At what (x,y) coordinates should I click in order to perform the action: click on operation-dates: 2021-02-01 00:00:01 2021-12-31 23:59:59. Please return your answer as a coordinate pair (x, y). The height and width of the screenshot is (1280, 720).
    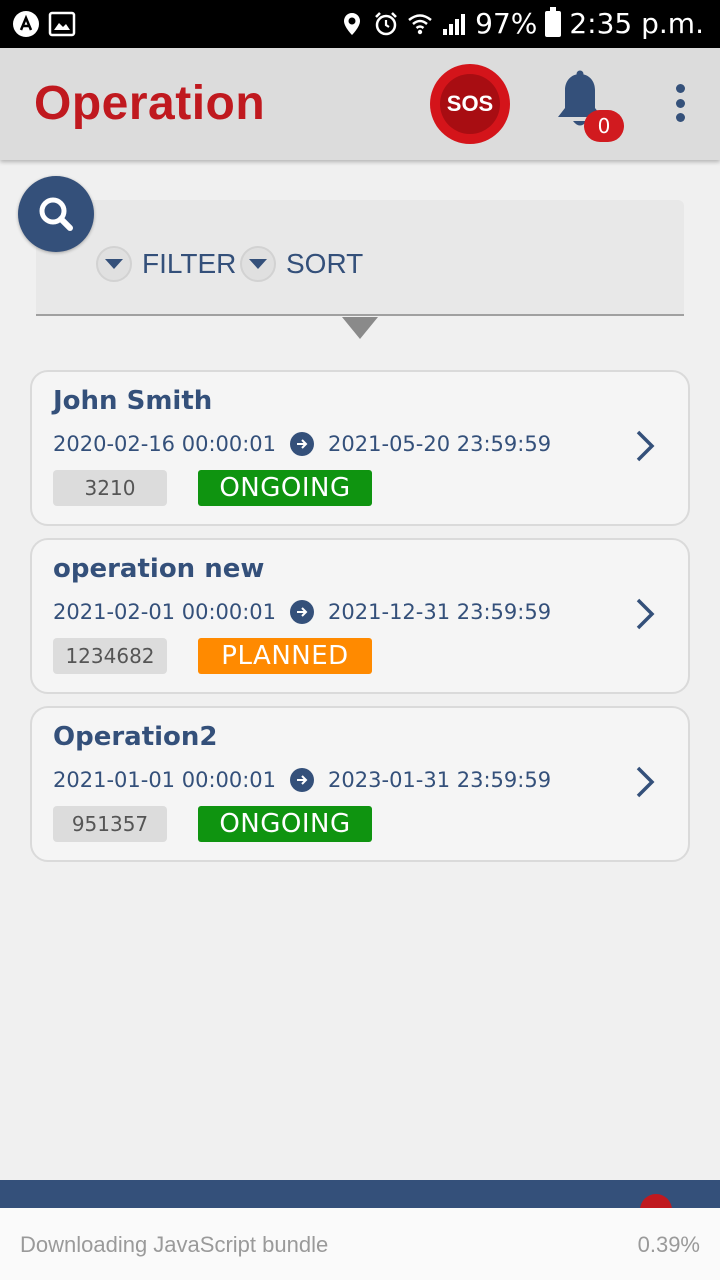
    Looking at the image, I should click on (302, 612).